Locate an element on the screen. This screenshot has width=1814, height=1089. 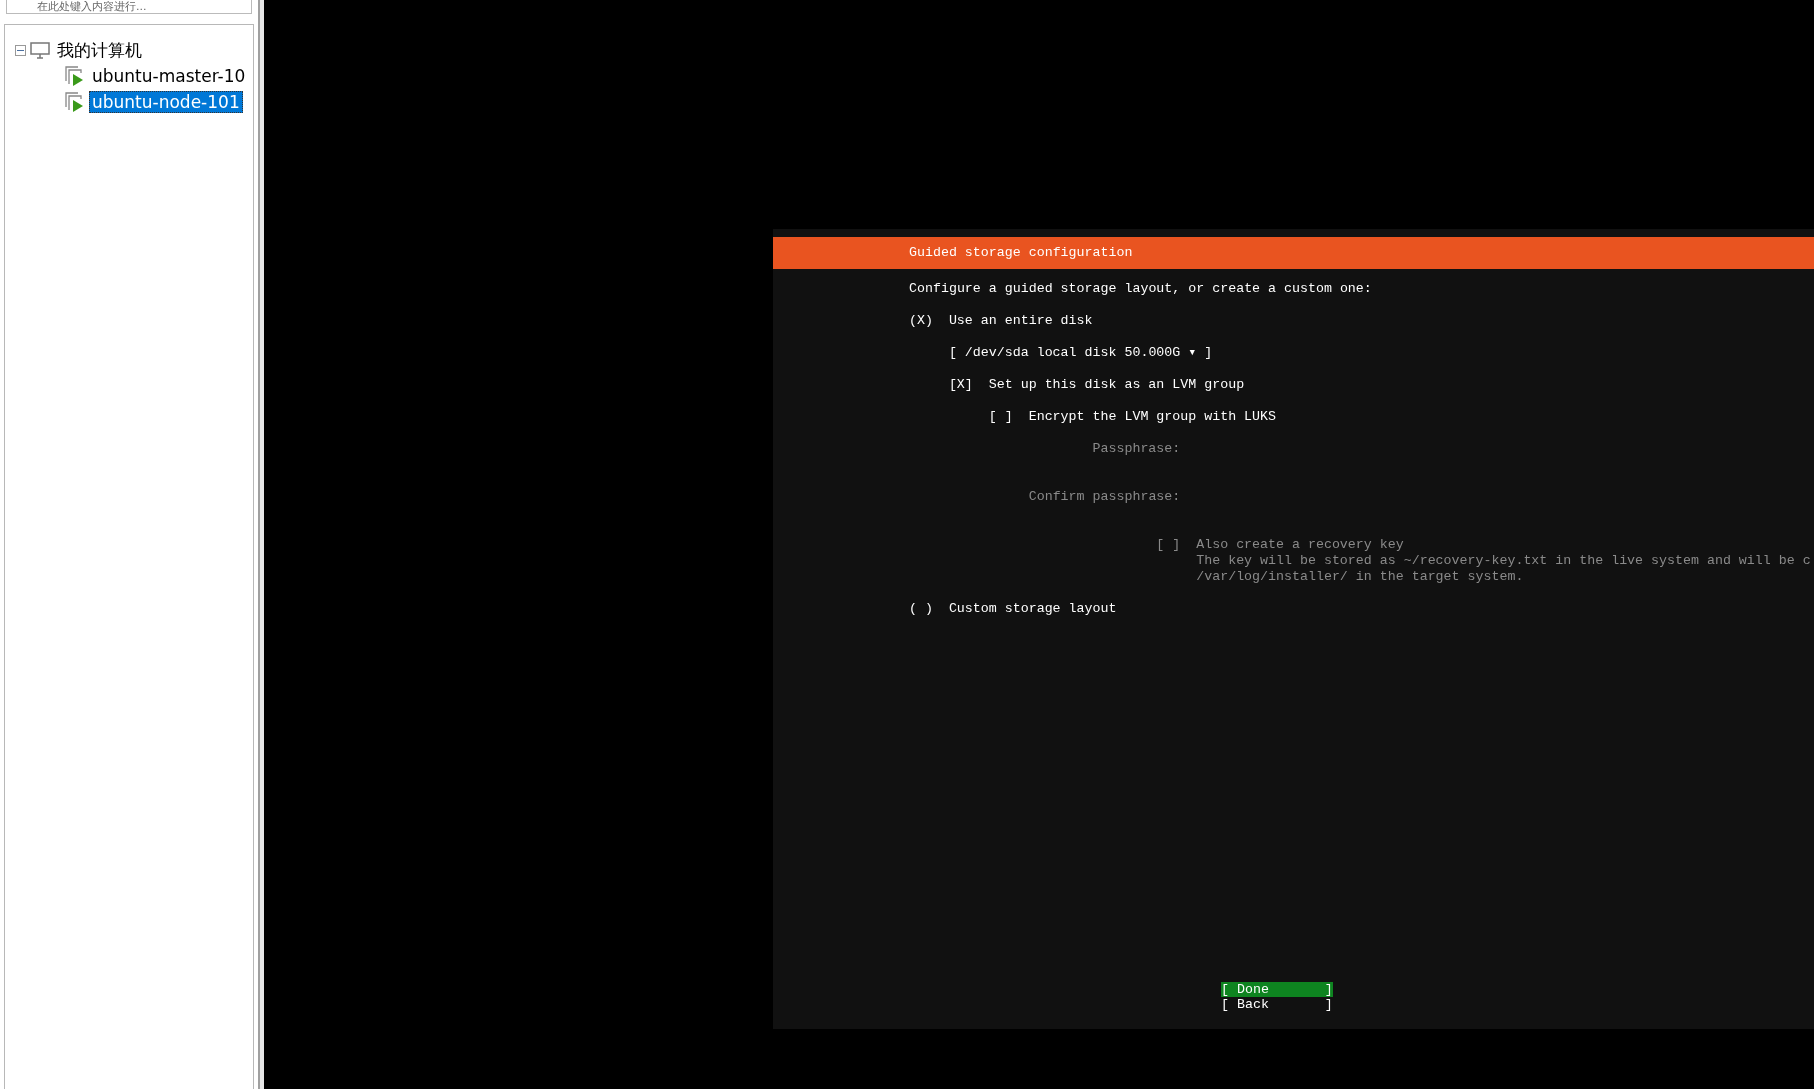
tree-item: ubuntu-master-10 is located at coordinates (169, 76).